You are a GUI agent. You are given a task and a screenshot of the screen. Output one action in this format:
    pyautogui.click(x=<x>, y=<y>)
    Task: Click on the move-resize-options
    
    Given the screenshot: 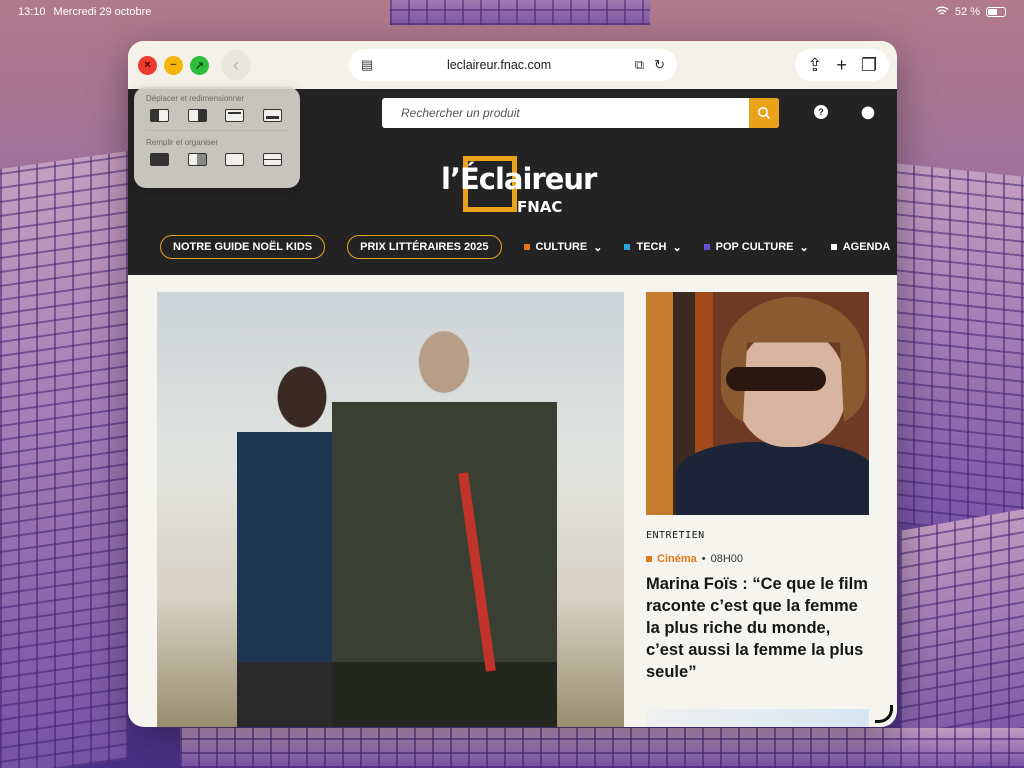 What is the action you would take?
    pyautogui.click(x=216, y=115)
    